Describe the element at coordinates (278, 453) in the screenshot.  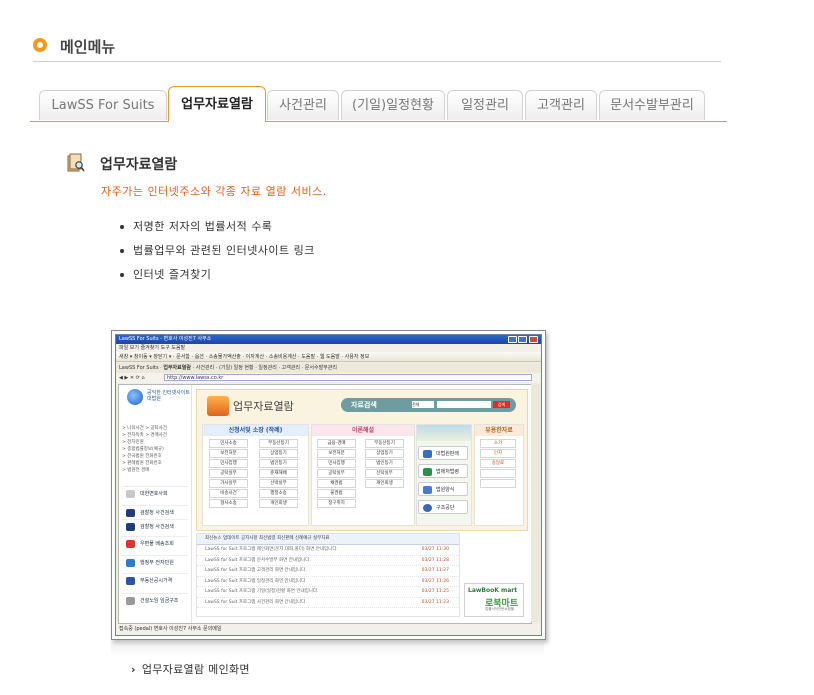
I see `forms-item: 상업등기` at that location.